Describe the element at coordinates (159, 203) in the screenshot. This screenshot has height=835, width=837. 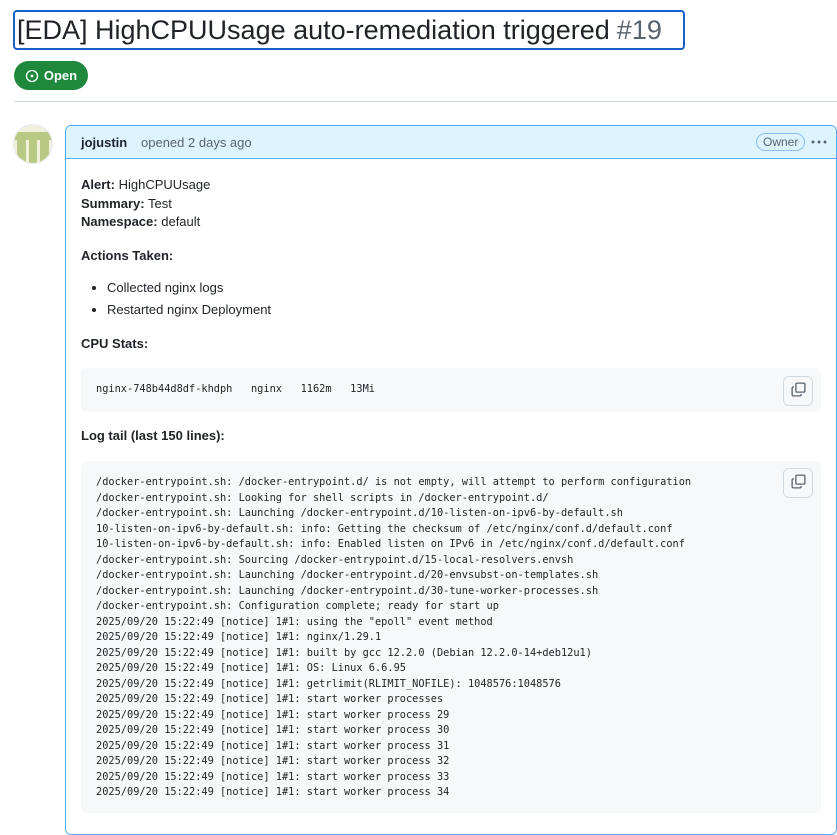
I see `summary-value: Test` at that location.